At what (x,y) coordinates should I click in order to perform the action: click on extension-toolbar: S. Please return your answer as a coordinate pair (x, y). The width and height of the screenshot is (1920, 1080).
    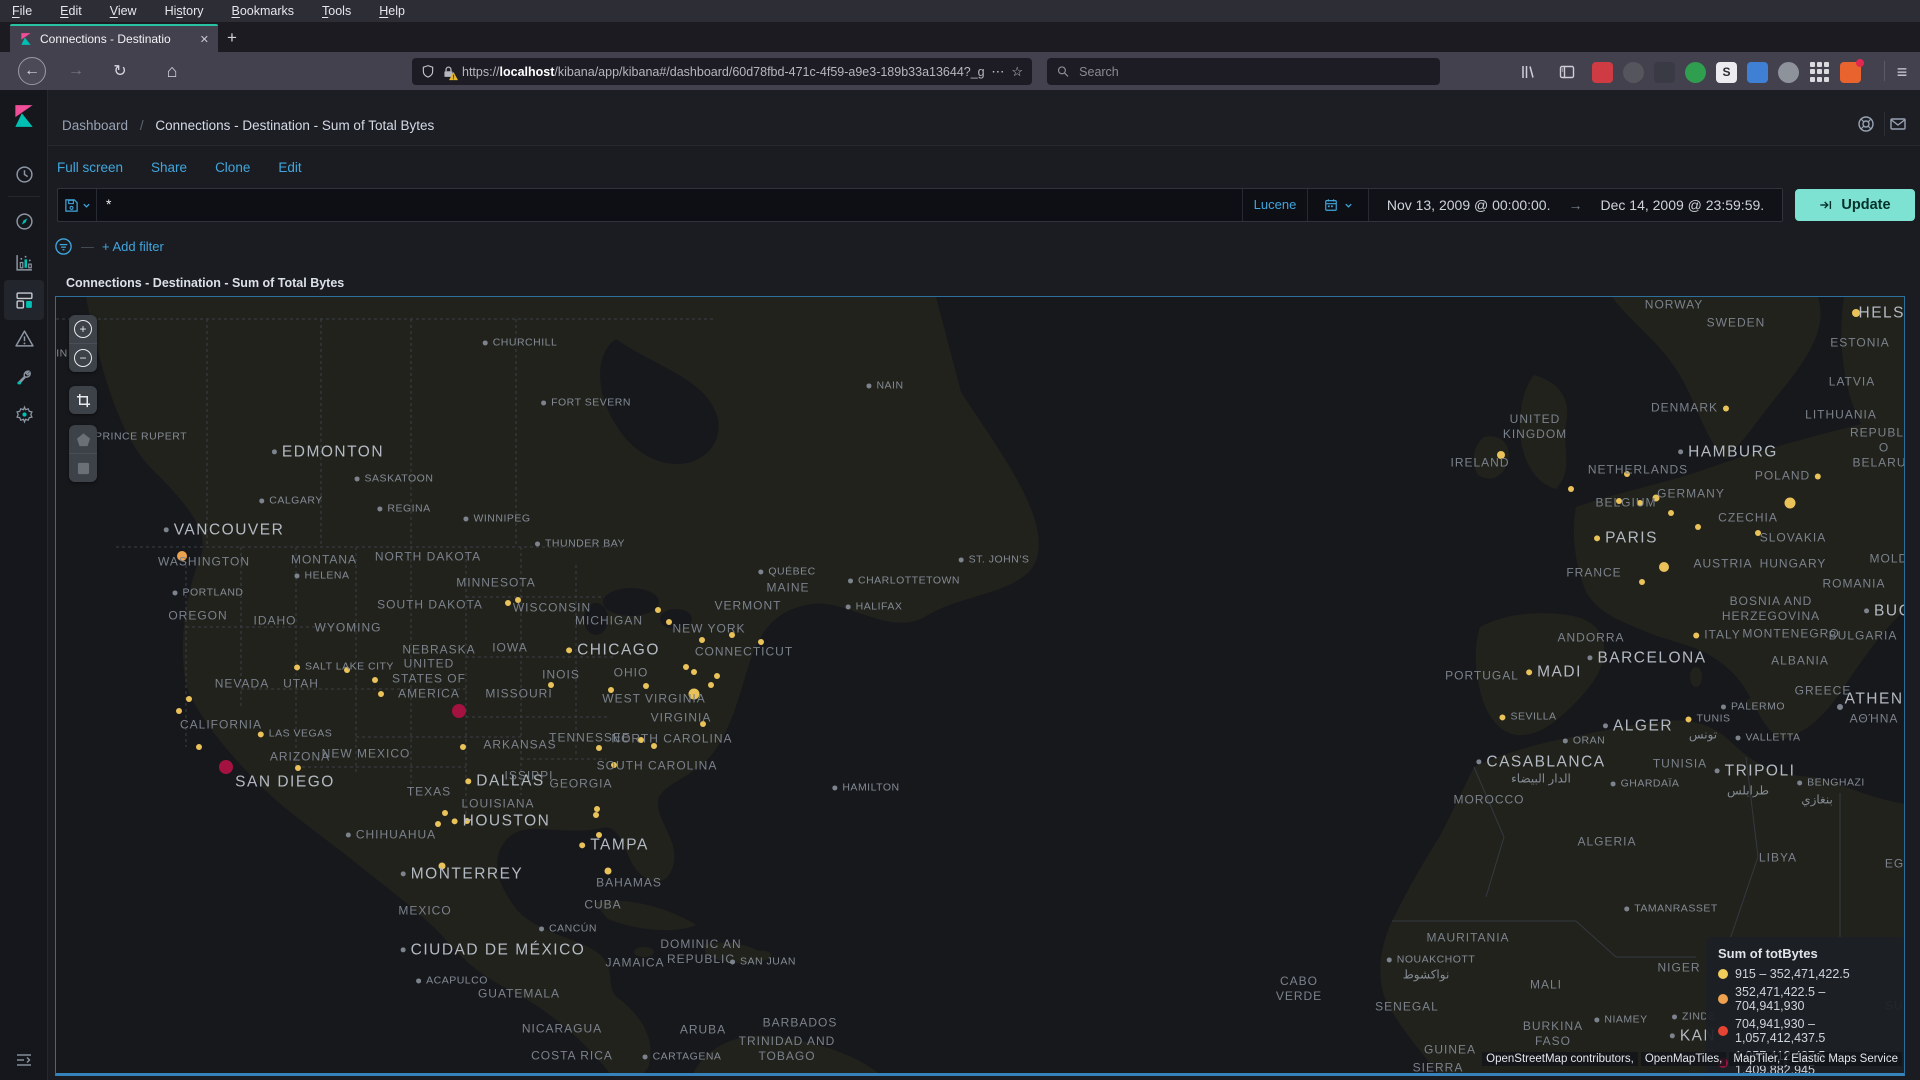
    Looking at the image, I should click on (1728, 71).